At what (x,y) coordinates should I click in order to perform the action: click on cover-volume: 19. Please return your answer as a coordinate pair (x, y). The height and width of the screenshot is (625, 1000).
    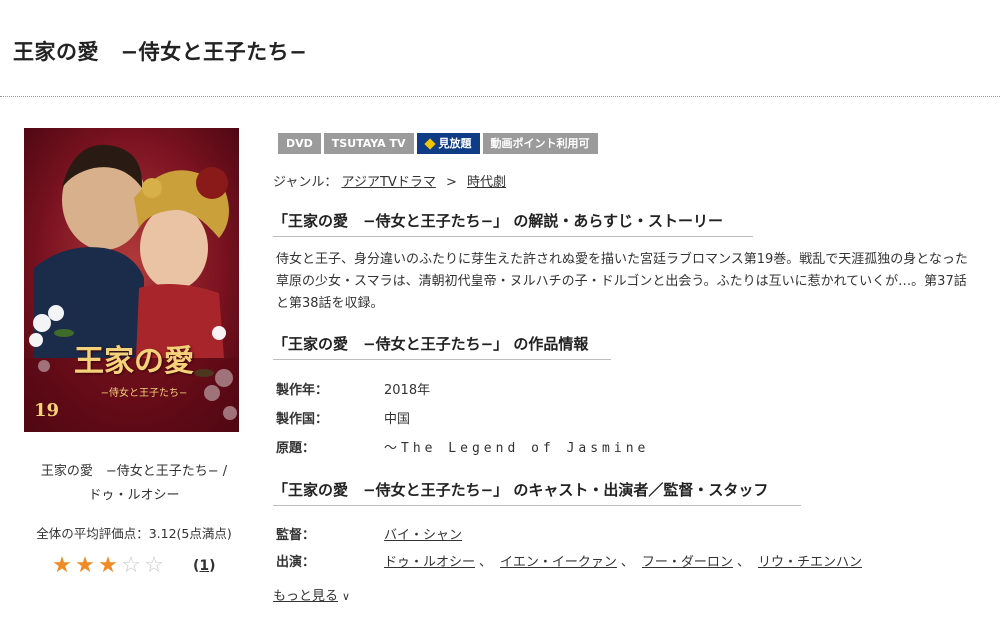
    Looking at the image, I should click on (47, 410).